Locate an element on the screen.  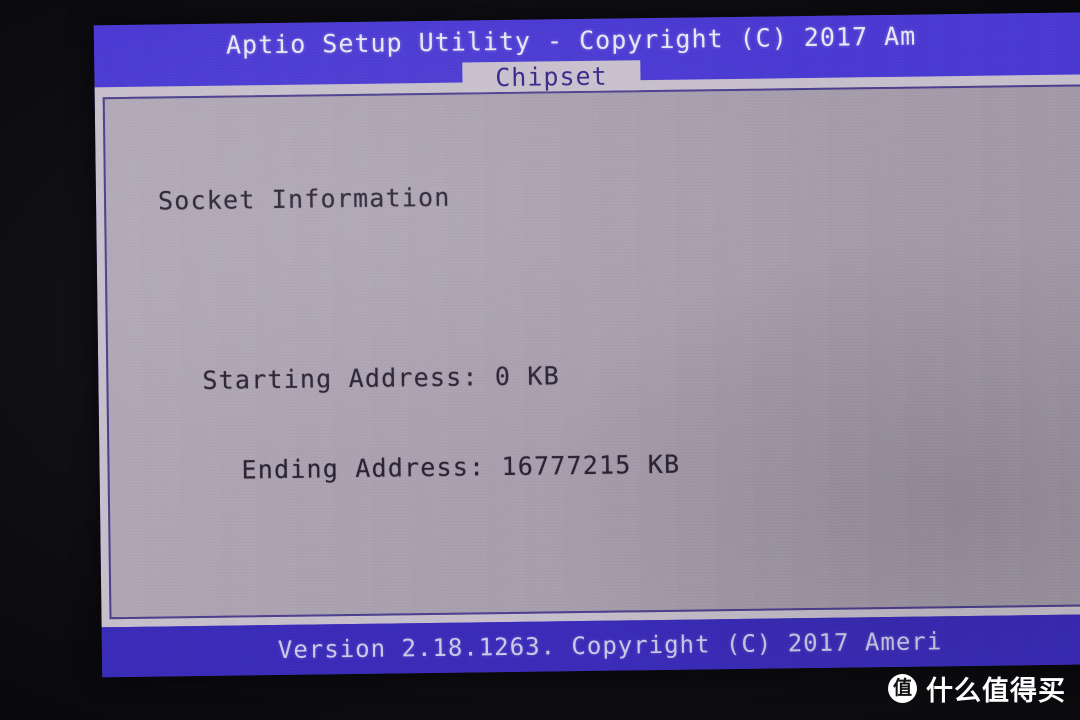
tab-chipset: Chipset is located at coordinates (551, 76).